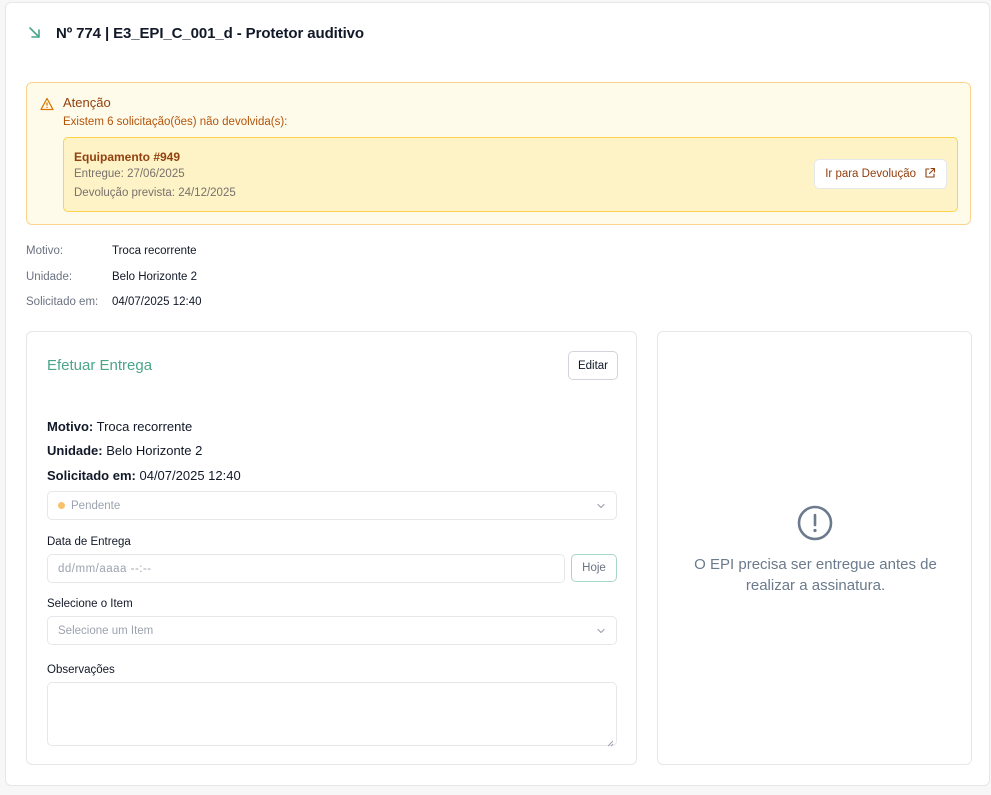 The image size is (991, 795). Describe the element at coordinates (70, 426) in the screenshot. I see `delivery-motivo-label: Motivo:` at that location.